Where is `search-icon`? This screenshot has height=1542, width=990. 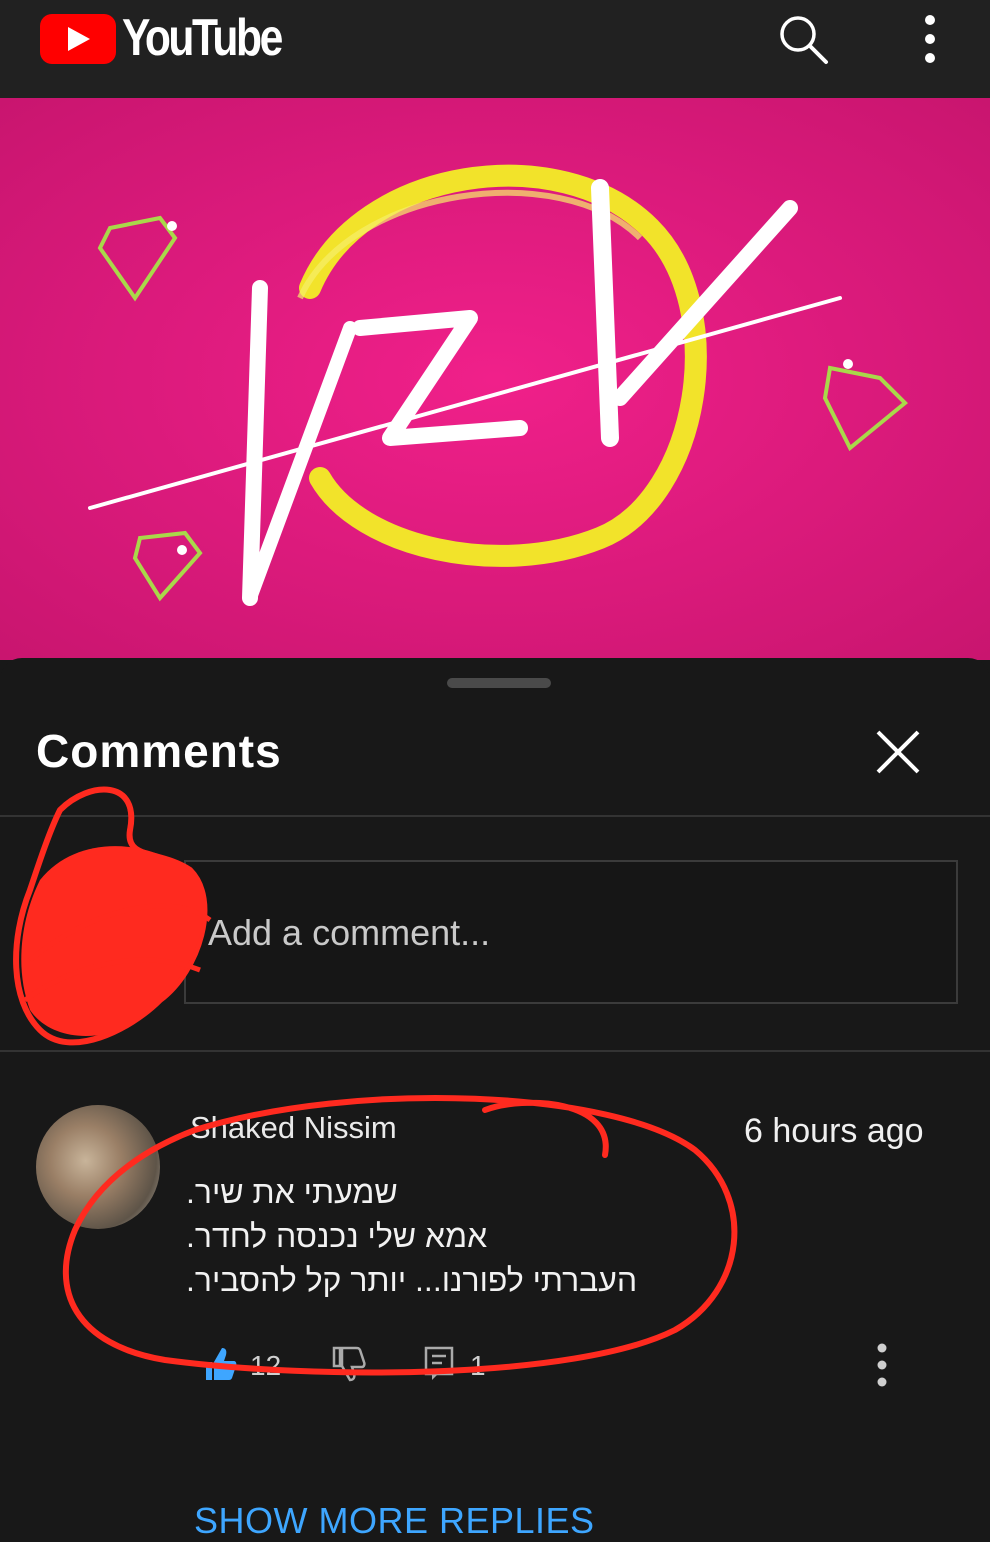
search-icon is located at coordinates (803, 39).